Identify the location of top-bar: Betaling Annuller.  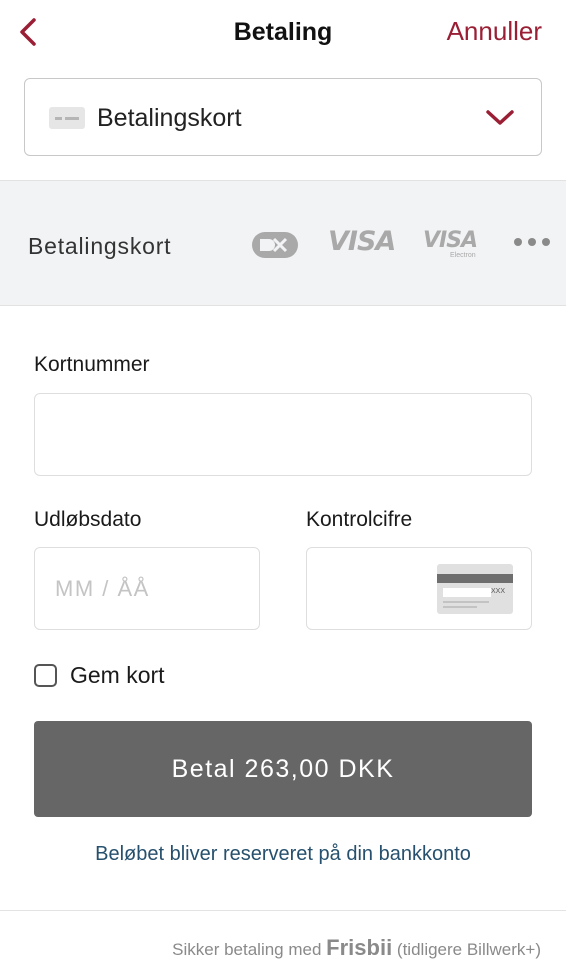
(283, 32).